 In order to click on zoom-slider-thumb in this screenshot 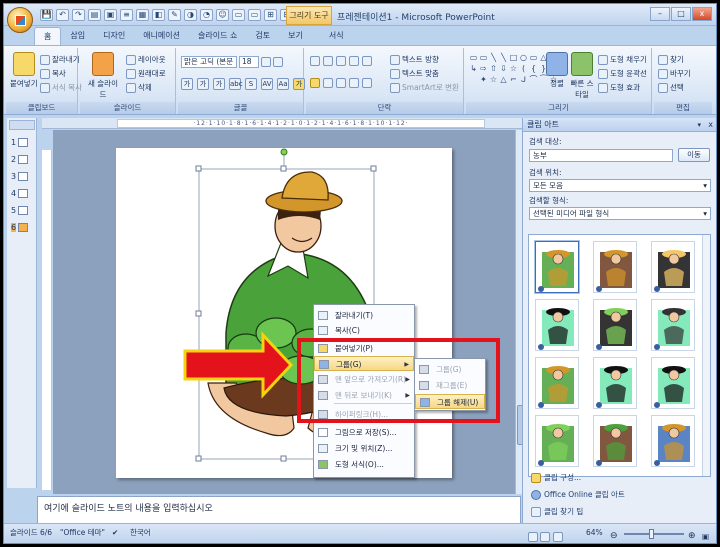, I will do `click(651, 534)`.